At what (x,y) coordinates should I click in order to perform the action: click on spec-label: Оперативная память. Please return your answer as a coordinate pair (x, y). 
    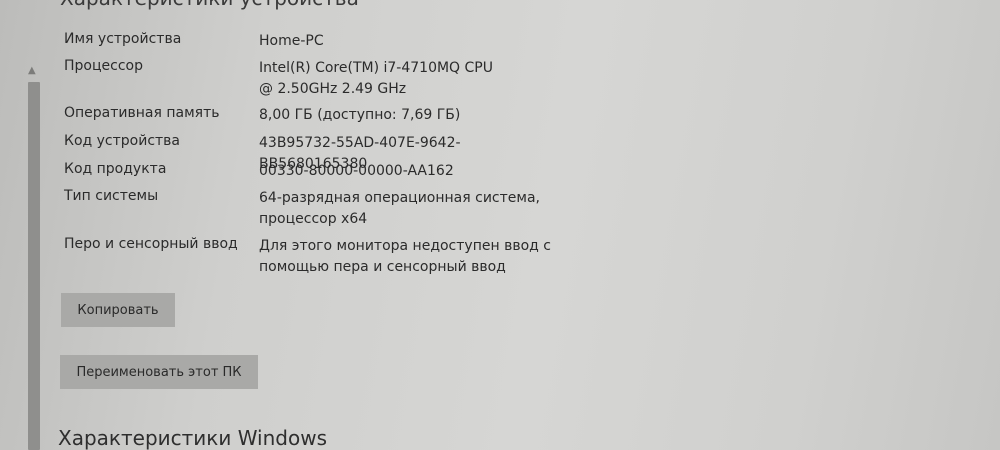
    Looking at the image, I should click on (142, 113).